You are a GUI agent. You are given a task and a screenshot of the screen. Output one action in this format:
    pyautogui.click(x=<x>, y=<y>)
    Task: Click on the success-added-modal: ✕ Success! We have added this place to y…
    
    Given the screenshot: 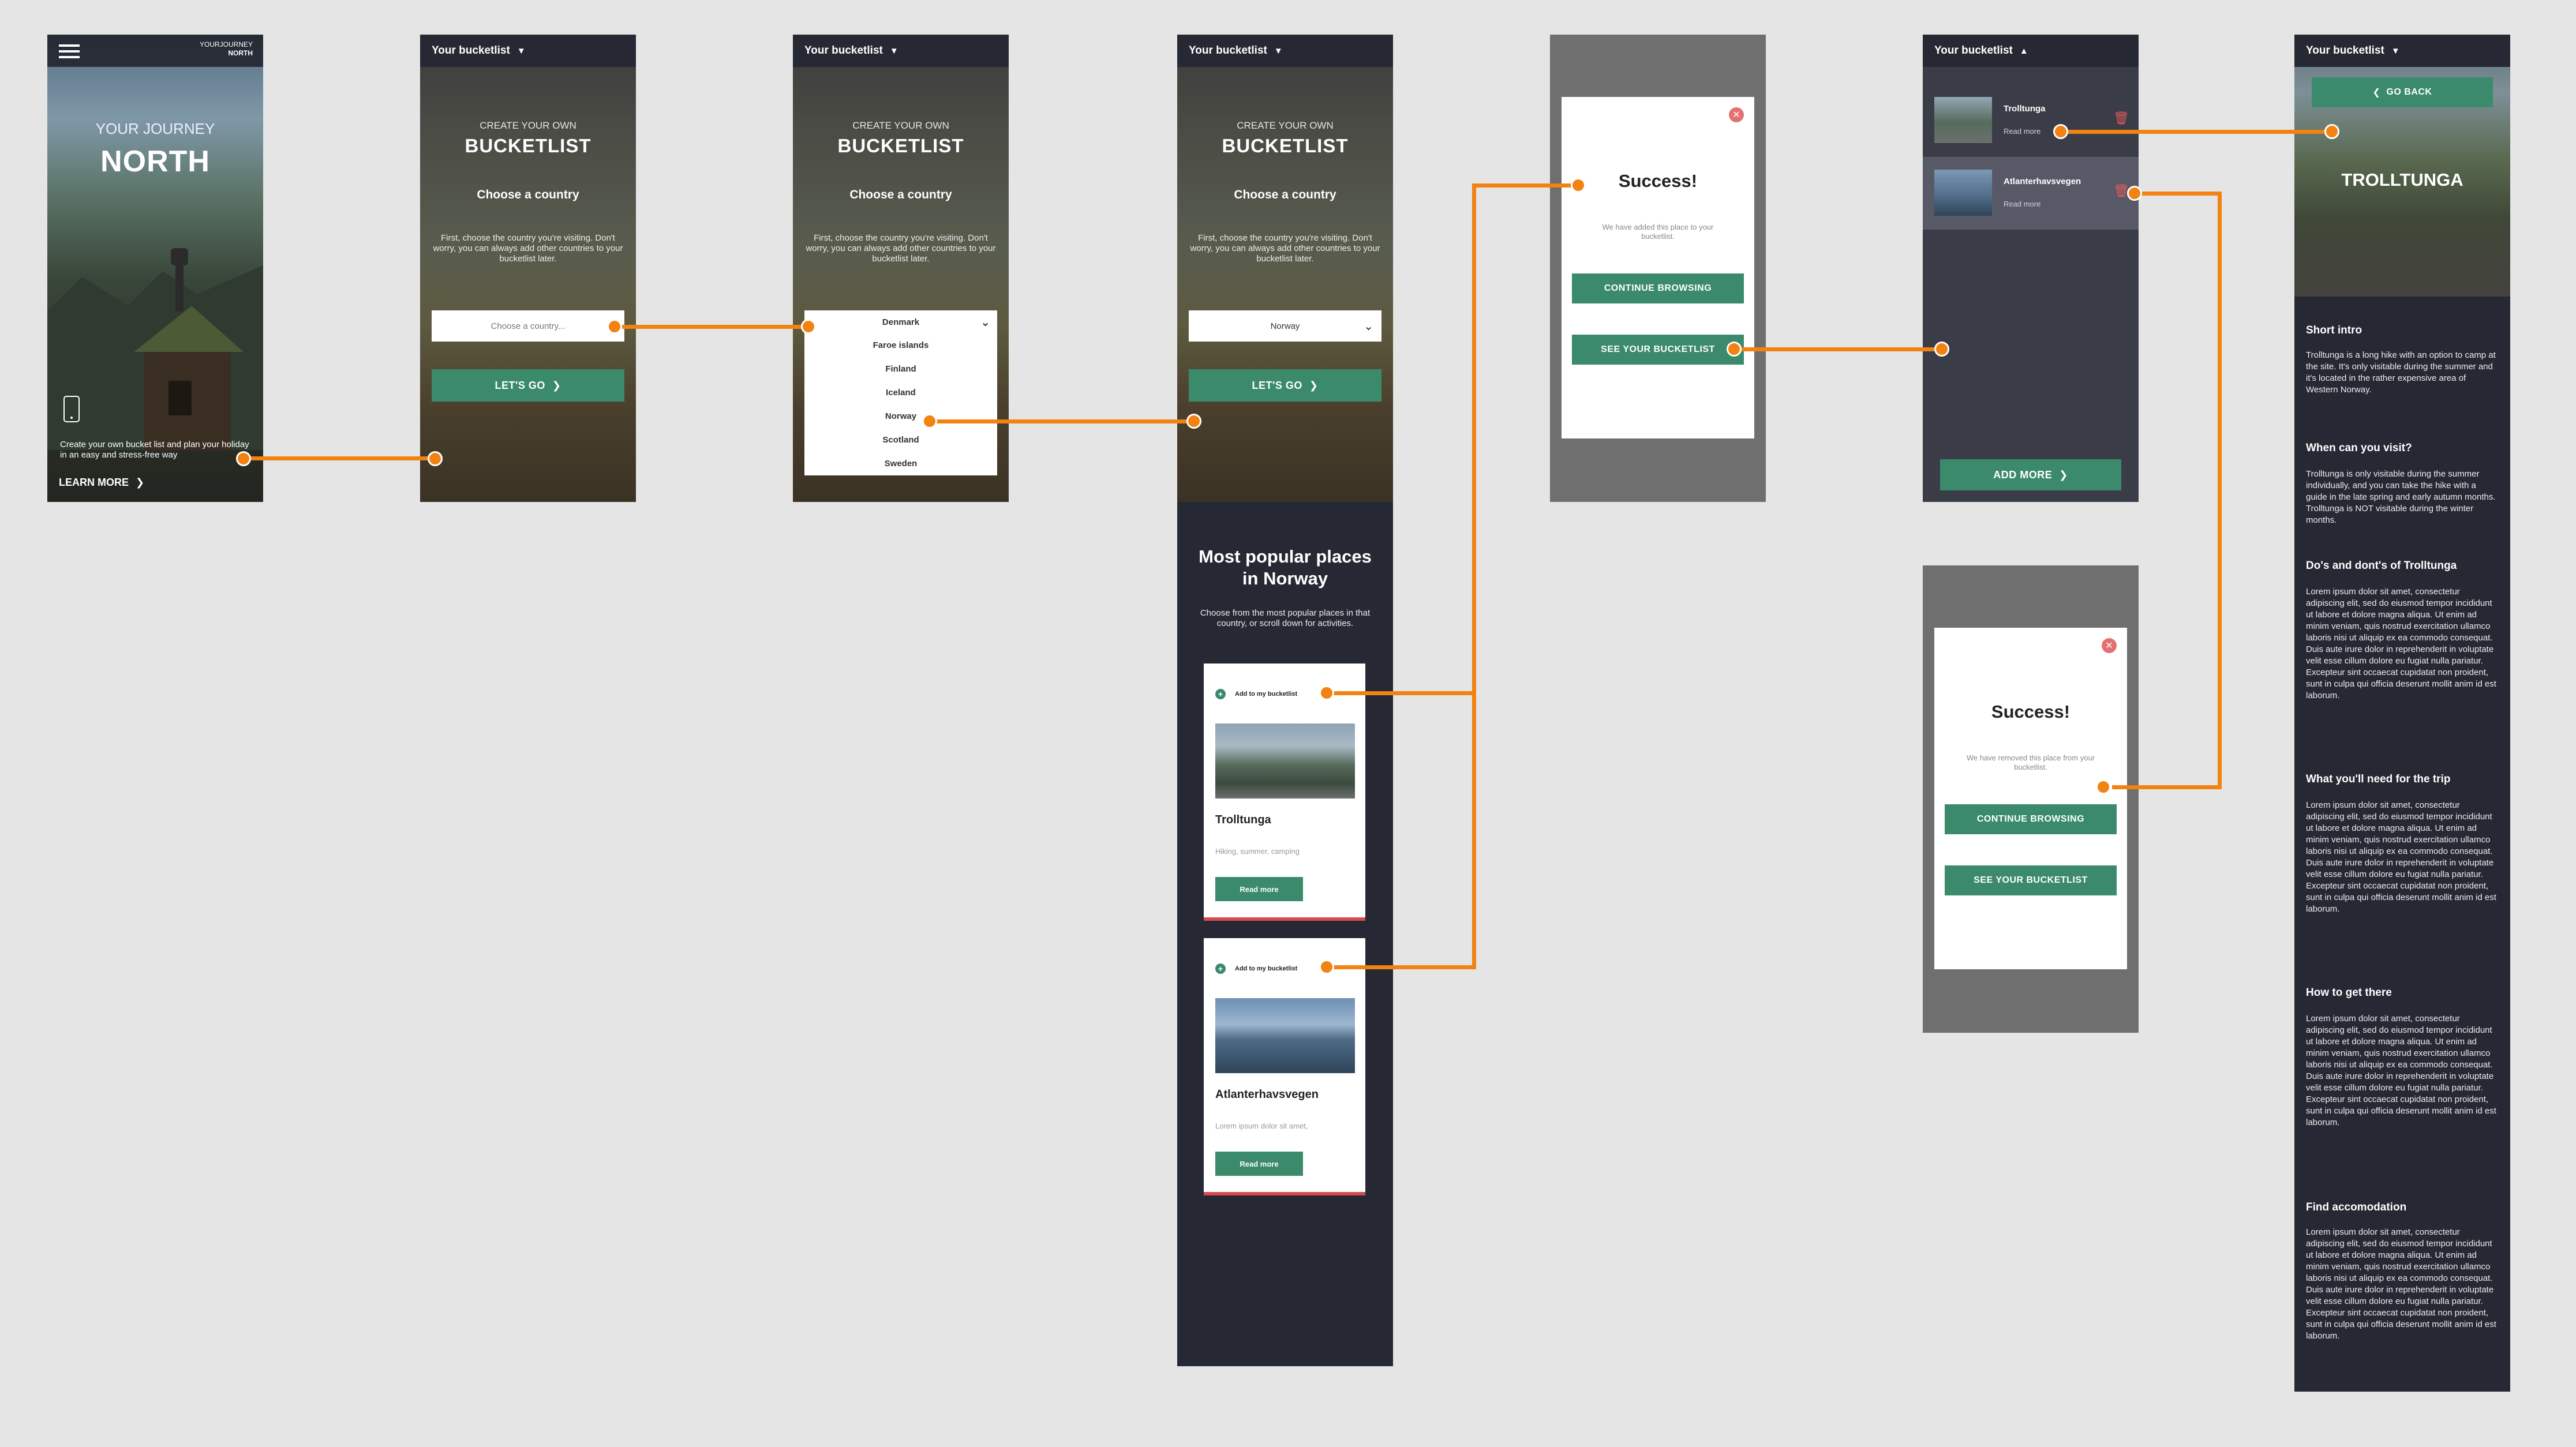 What is the action you would take?
    pyautogui.click(x=1658, y=267)
    